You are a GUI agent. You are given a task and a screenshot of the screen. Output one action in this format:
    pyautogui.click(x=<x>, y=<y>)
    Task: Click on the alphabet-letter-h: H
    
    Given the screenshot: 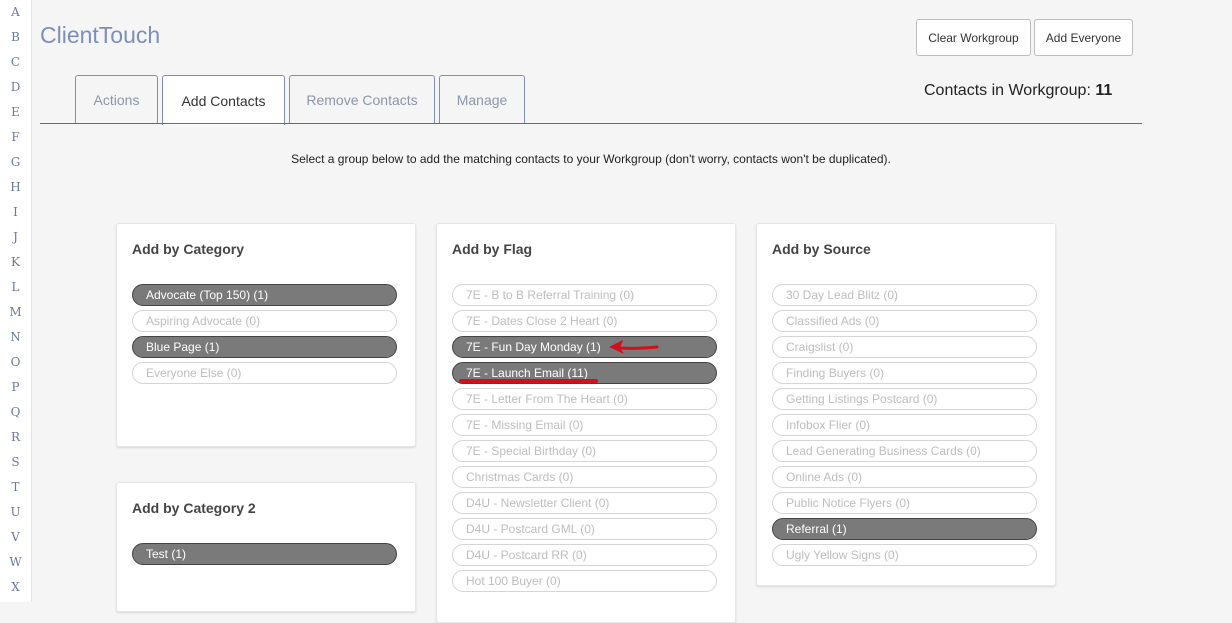 What is the action you would take?
    pyautogui.click(x=15, y=187)
    